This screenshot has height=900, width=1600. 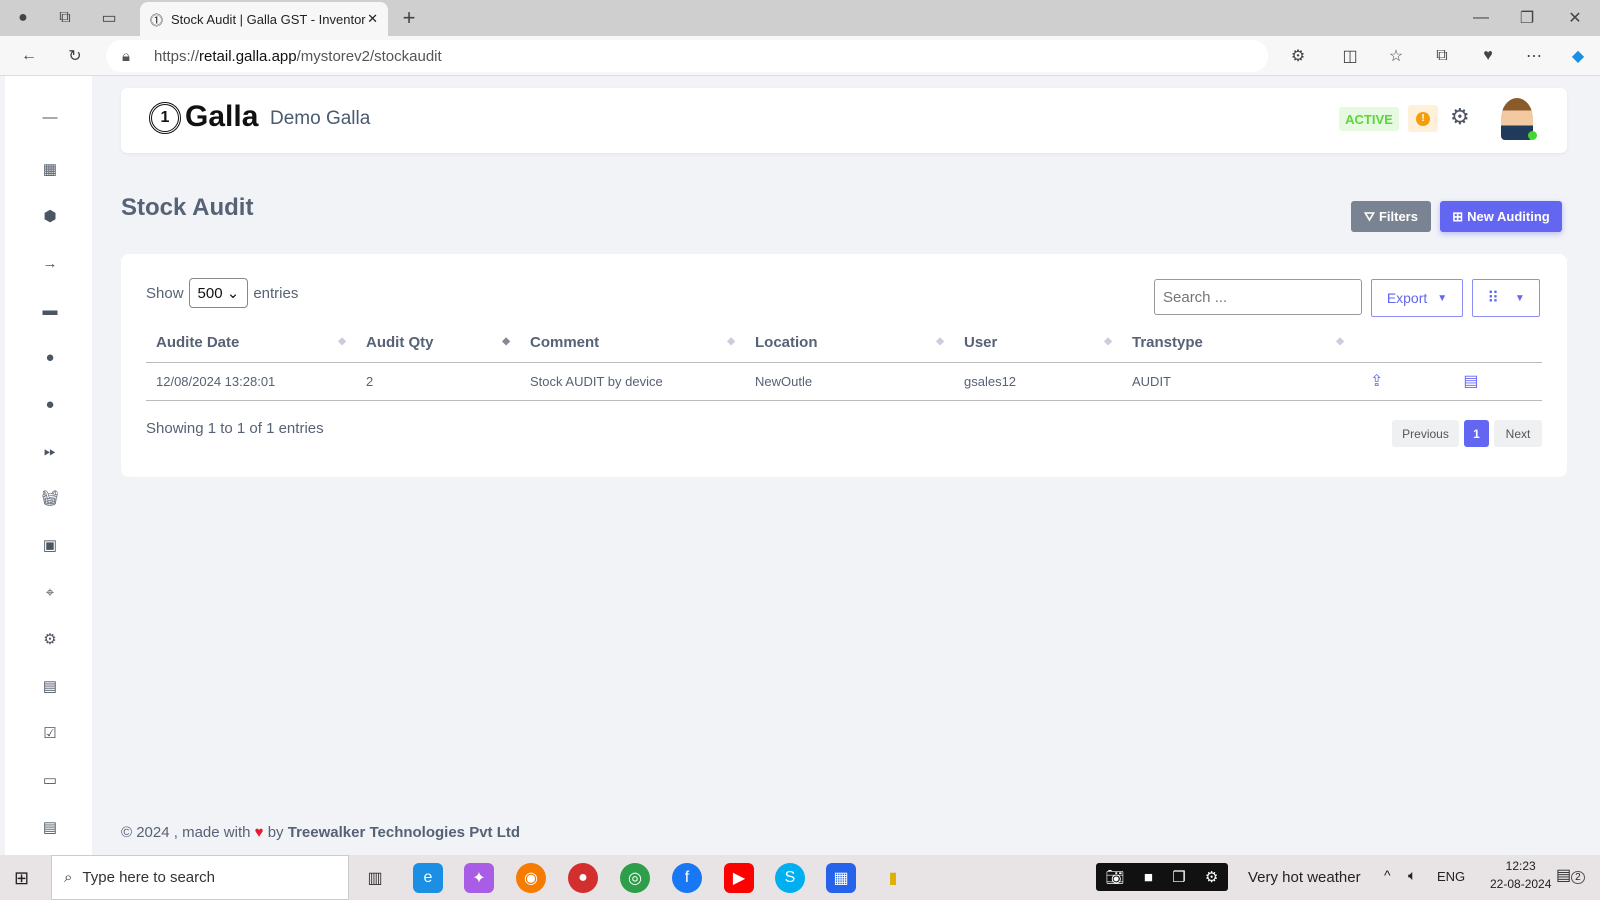 I want to click on more-icon: ⋯, so click(x=1534, y=56).